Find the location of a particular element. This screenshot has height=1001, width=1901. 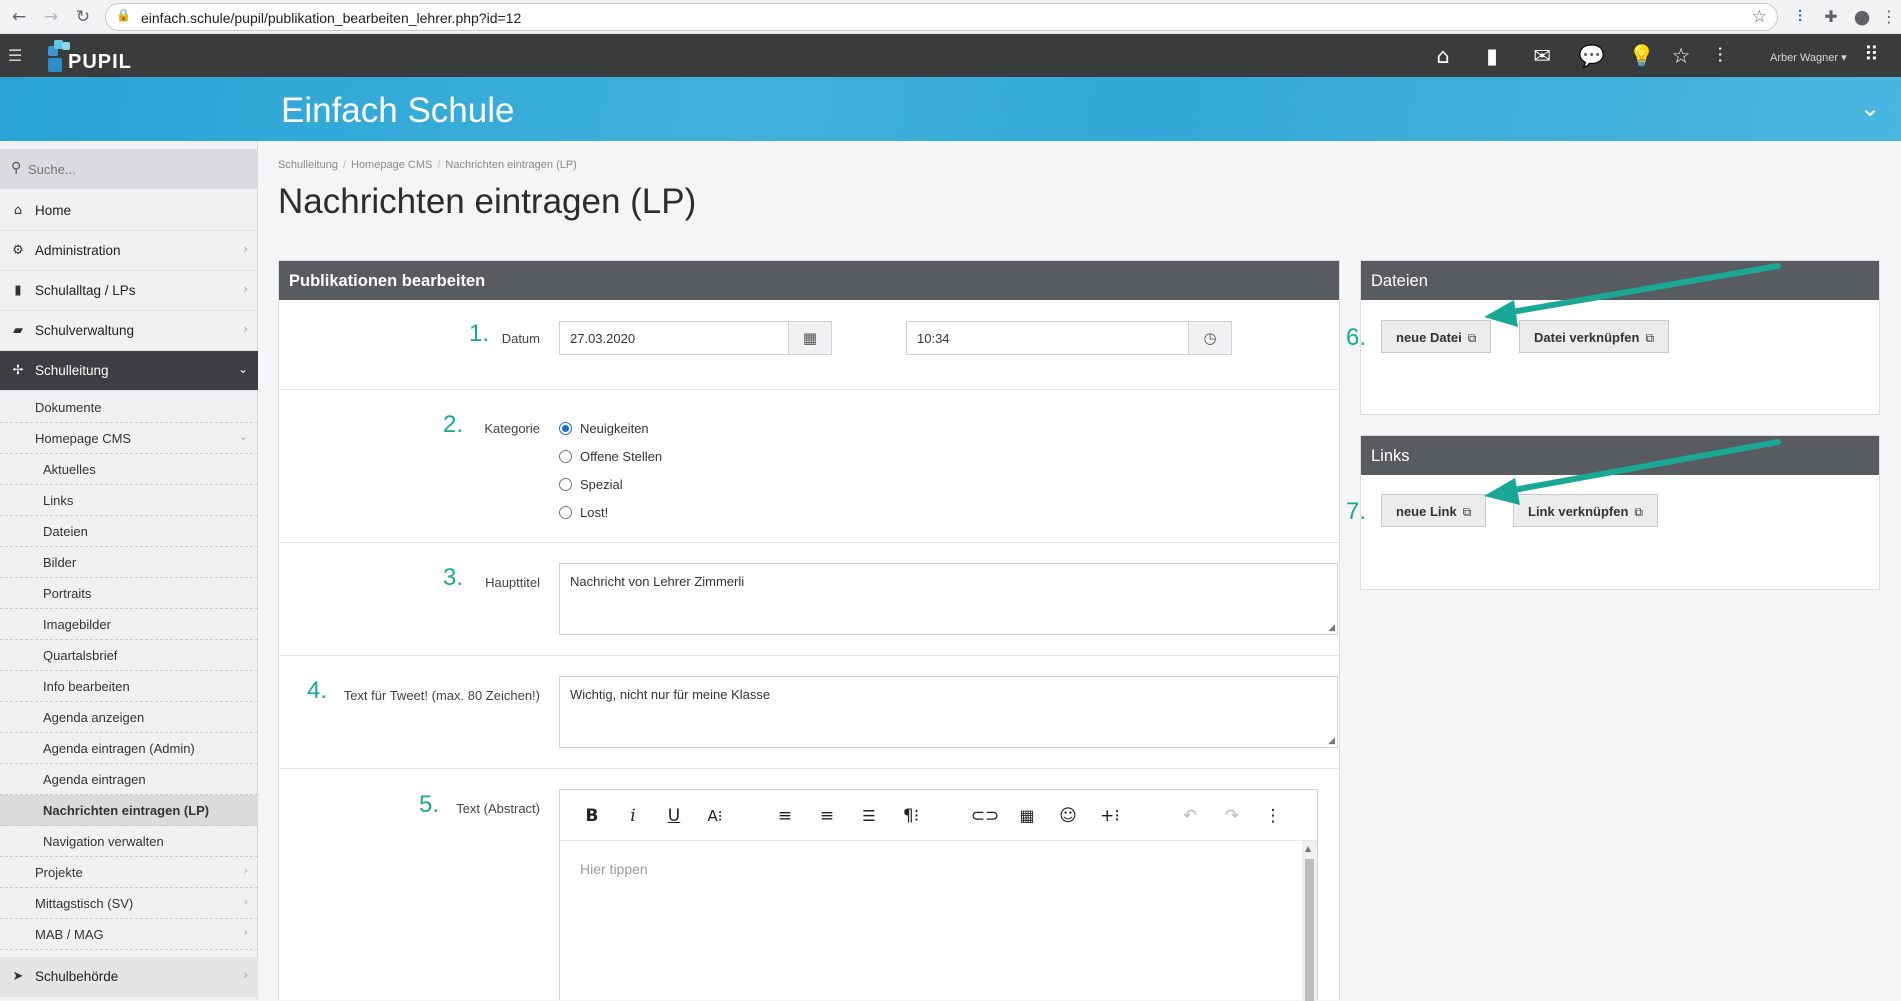

chevron-down-icon: ⌄ is located at coordinates (1870, 108).